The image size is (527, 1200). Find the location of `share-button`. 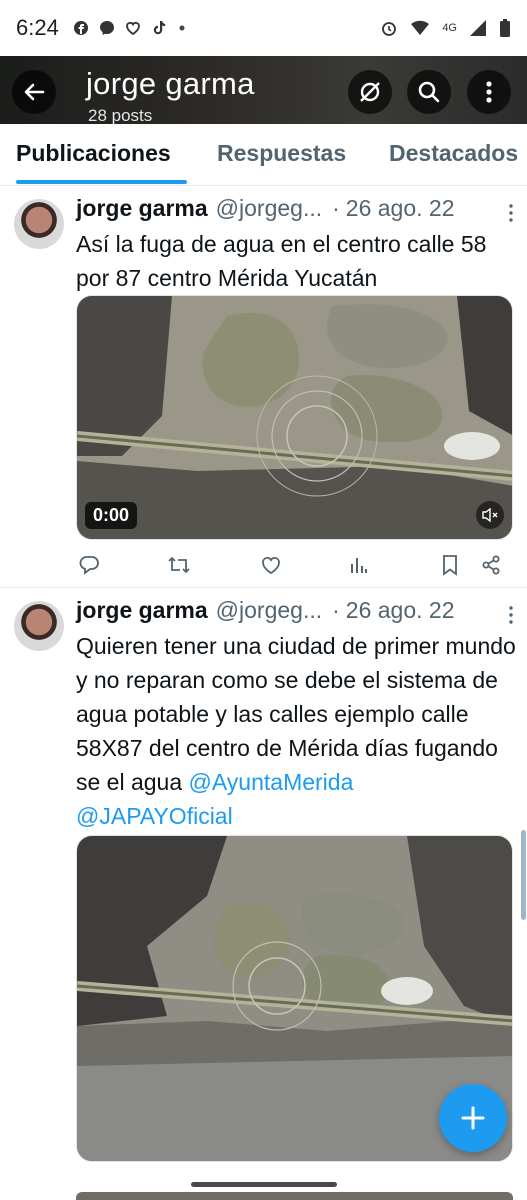

share-button is located at coordinates (491, 565).